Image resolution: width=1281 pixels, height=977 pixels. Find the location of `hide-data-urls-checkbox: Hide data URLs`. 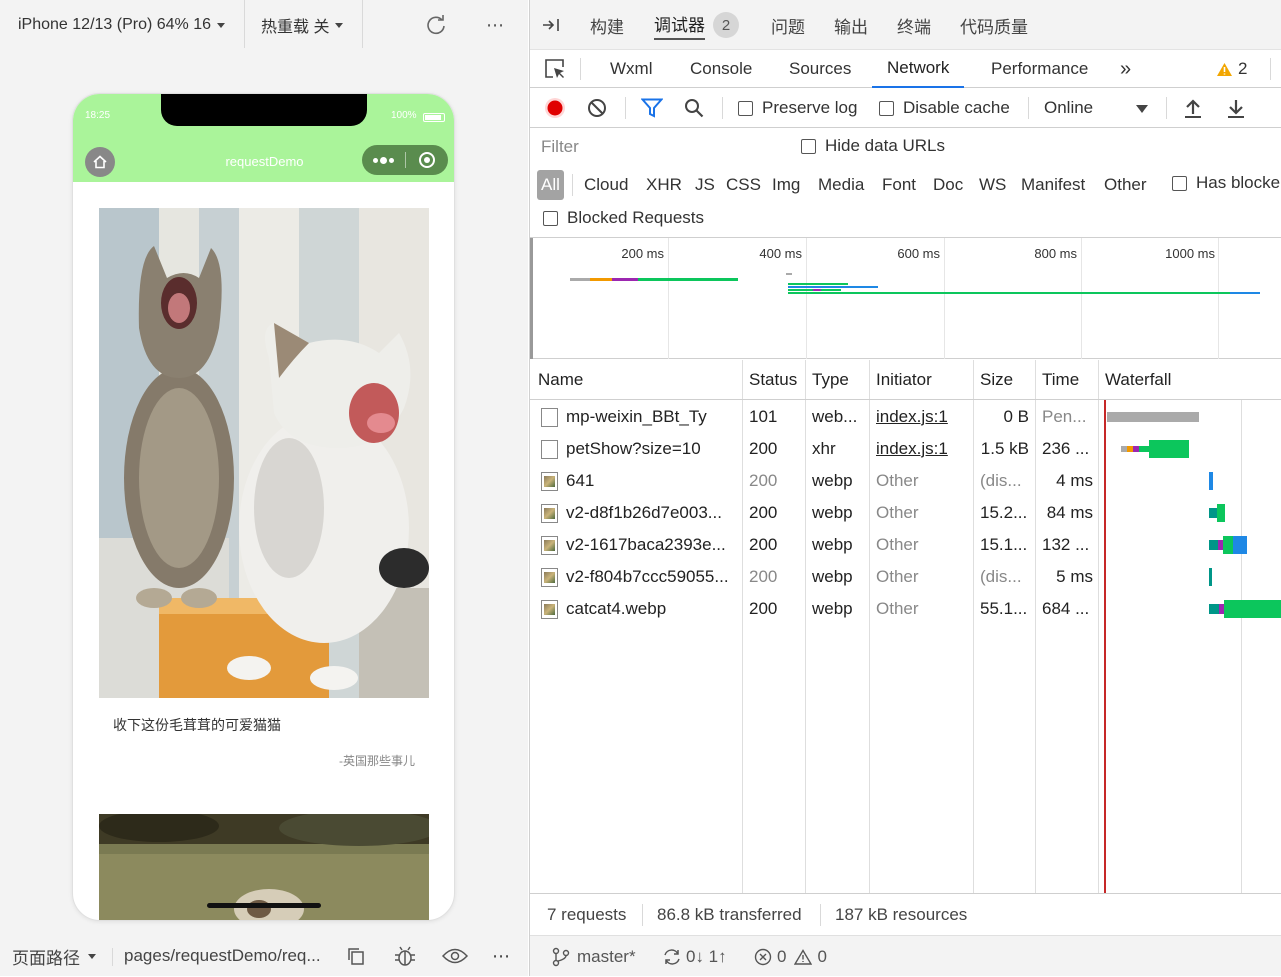

hide-data-urls-checkbox: Hide data URLs is located at coordinates (873, 146).